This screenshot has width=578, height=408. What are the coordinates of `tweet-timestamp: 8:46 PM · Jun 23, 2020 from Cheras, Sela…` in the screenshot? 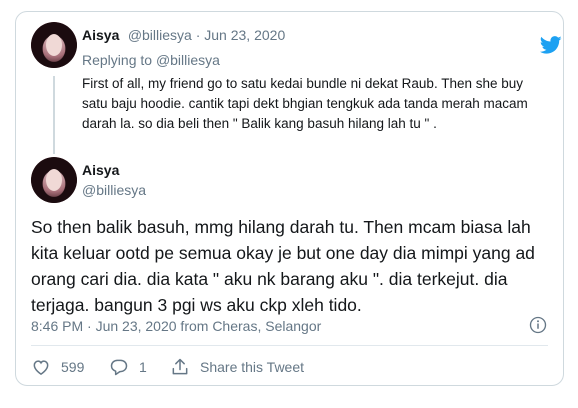 It's located at (176, 326).